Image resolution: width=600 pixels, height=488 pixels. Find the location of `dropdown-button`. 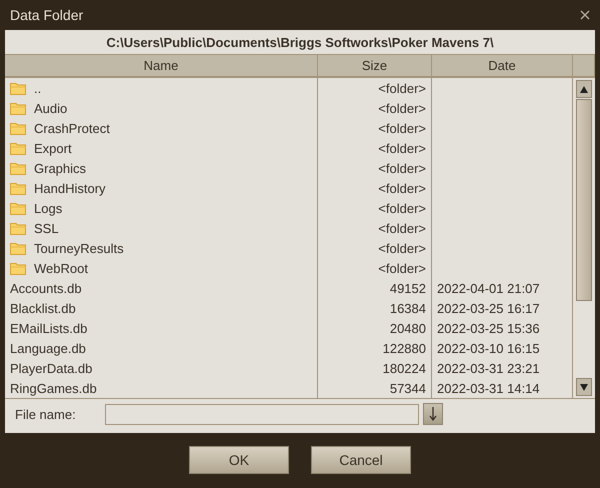

dropdown-button is located at coordinates (433, 414).